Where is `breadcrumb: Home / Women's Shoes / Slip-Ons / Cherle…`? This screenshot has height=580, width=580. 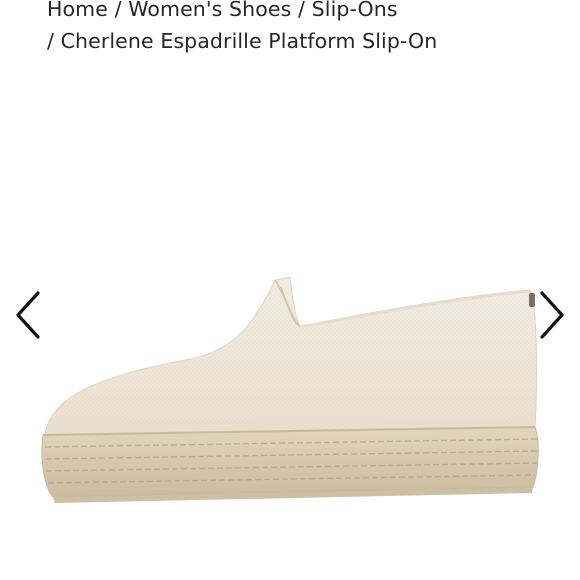 breadcrumb: Home / Women's Shoes / Slip-Ons / Cherle… is located at coordinates (307, 28).